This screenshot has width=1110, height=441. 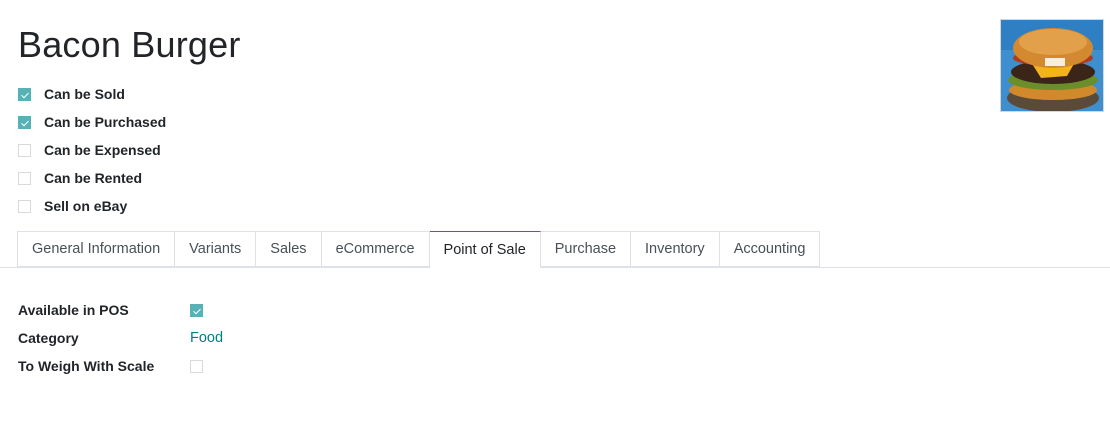 I want to click on tab-sales: Sales, so click(x=289, y=249).